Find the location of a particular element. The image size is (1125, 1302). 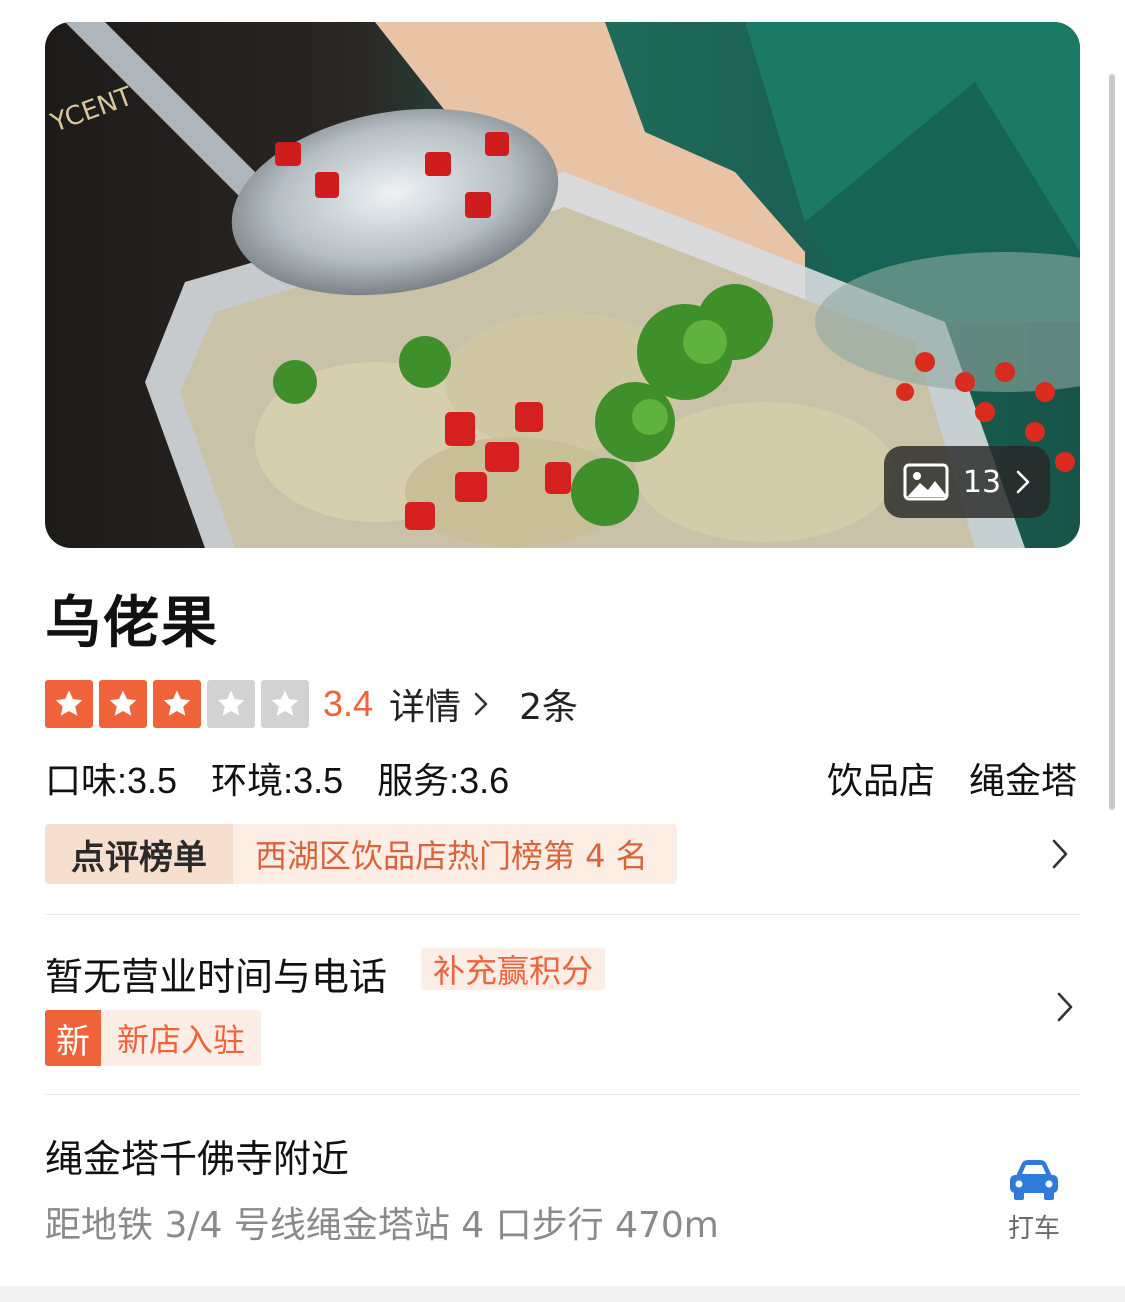

address-title: 绳金塔千佛寺附近 is located at coordinates (197, 1155).